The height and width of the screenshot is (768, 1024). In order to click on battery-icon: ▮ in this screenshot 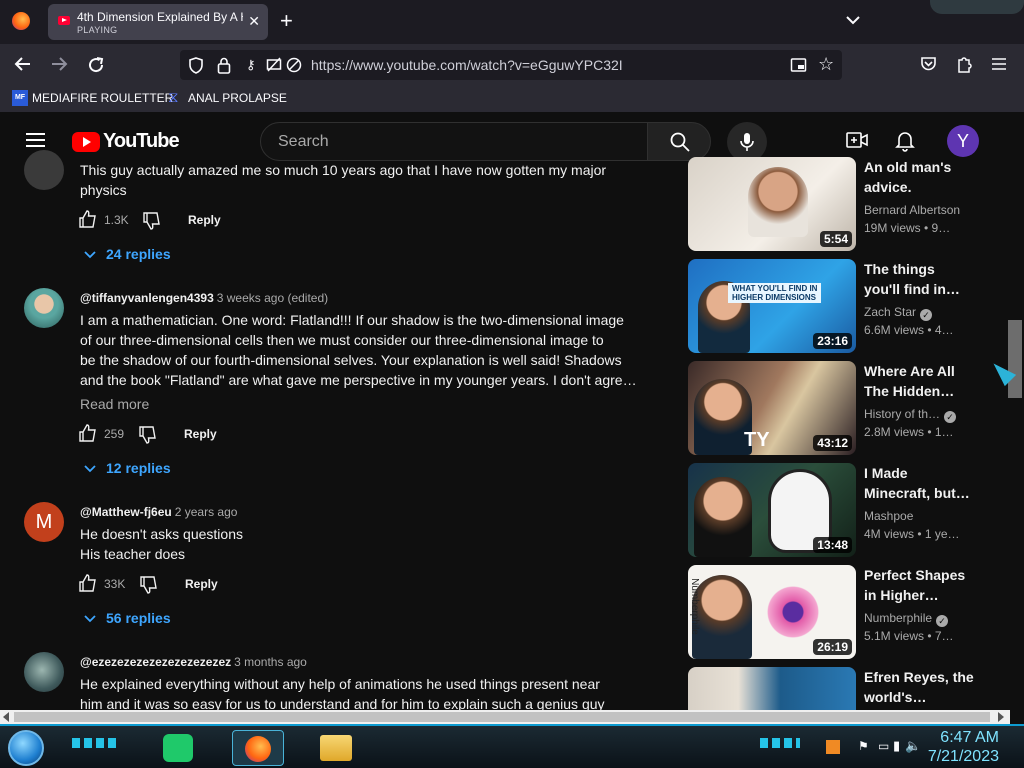, I will do `click(896, 745)`.